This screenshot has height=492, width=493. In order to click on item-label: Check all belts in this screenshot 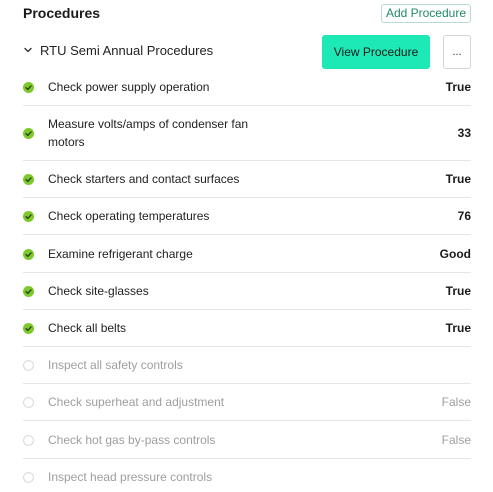, I will do `click(87, 328)`.